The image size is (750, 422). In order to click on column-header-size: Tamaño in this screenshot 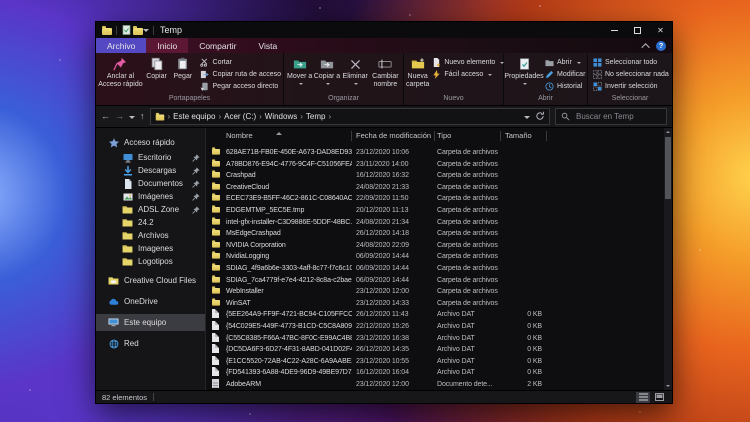, I will do `click(518, 135)`.